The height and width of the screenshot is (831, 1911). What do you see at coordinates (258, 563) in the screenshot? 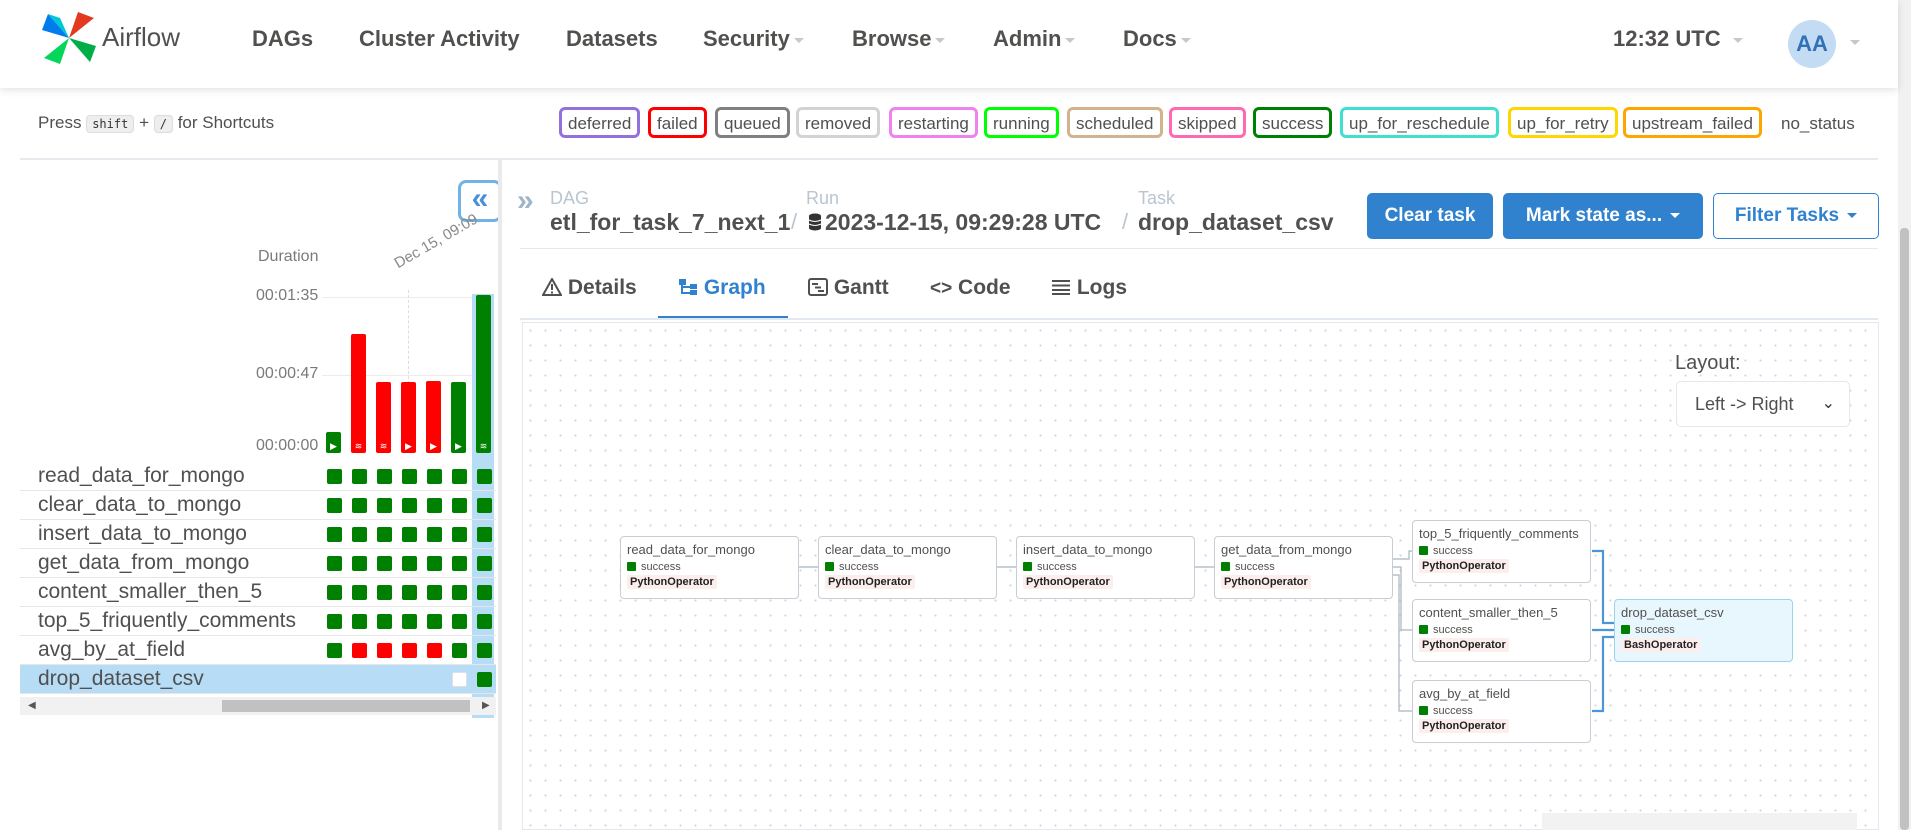
I see `task-row-get-data-from-mongo: get_data_from_mongo` at bounding box center [258, 563].